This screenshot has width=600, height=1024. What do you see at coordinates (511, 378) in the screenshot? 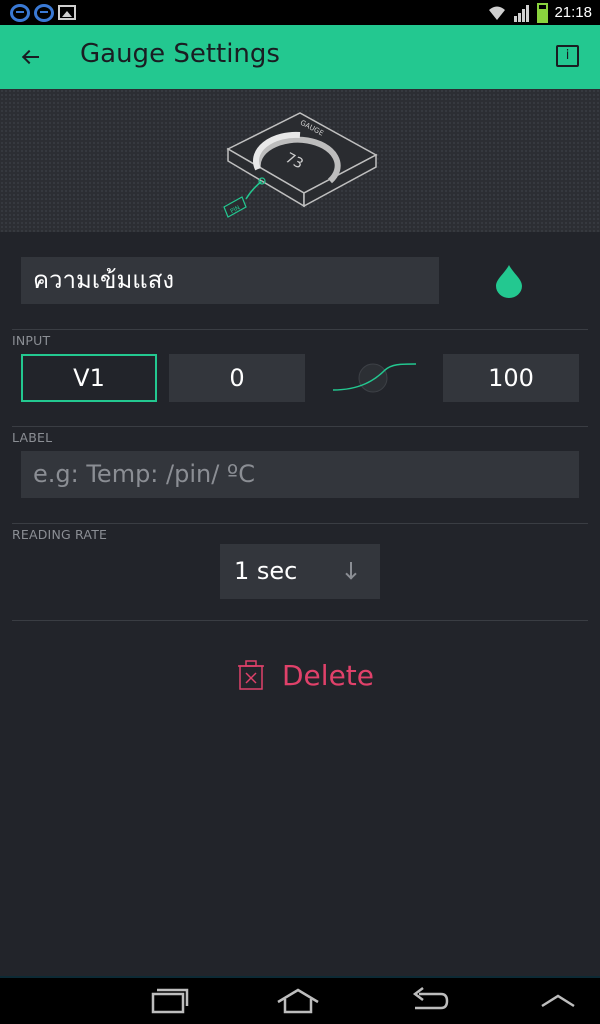
I see `max-value-field: 100` at bounding box center [511, 378].